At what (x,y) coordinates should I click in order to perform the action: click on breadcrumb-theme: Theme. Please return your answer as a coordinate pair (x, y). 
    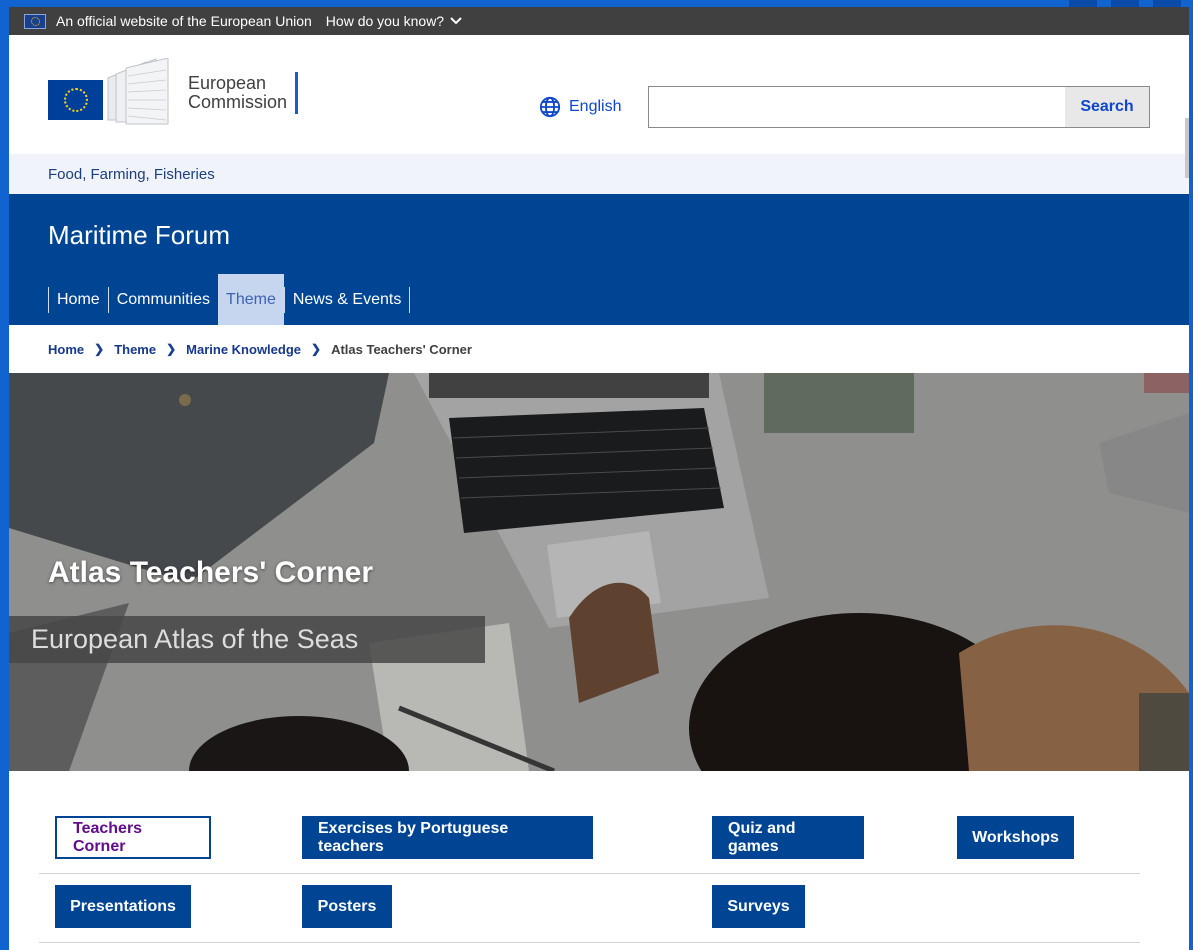
    Looking at the image, I should click on (135, 349).